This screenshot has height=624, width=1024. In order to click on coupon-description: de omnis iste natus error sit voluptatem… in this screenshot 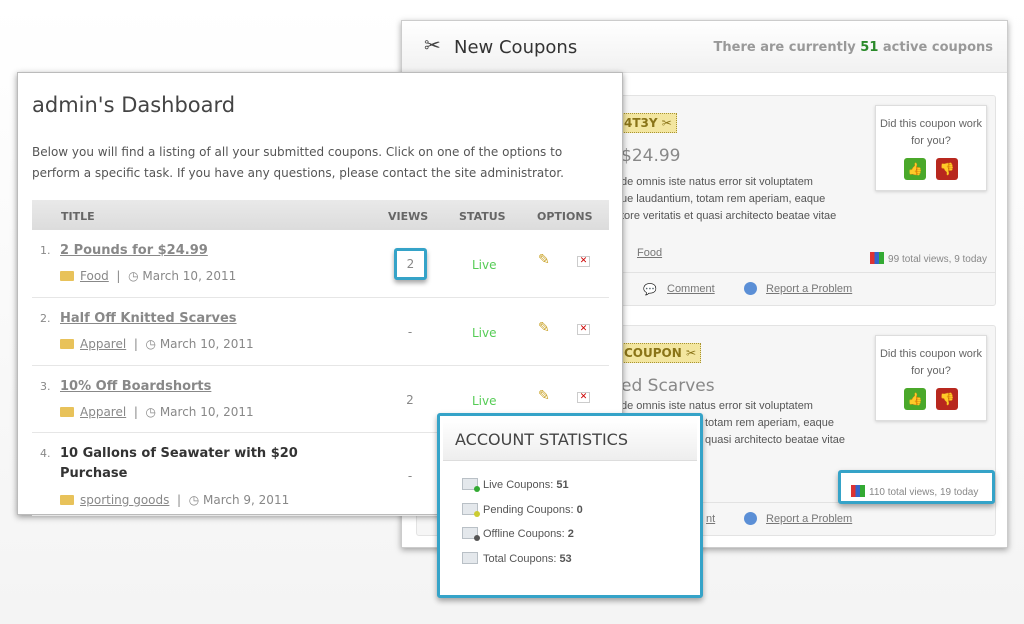, I will do `click(729, 199)`.